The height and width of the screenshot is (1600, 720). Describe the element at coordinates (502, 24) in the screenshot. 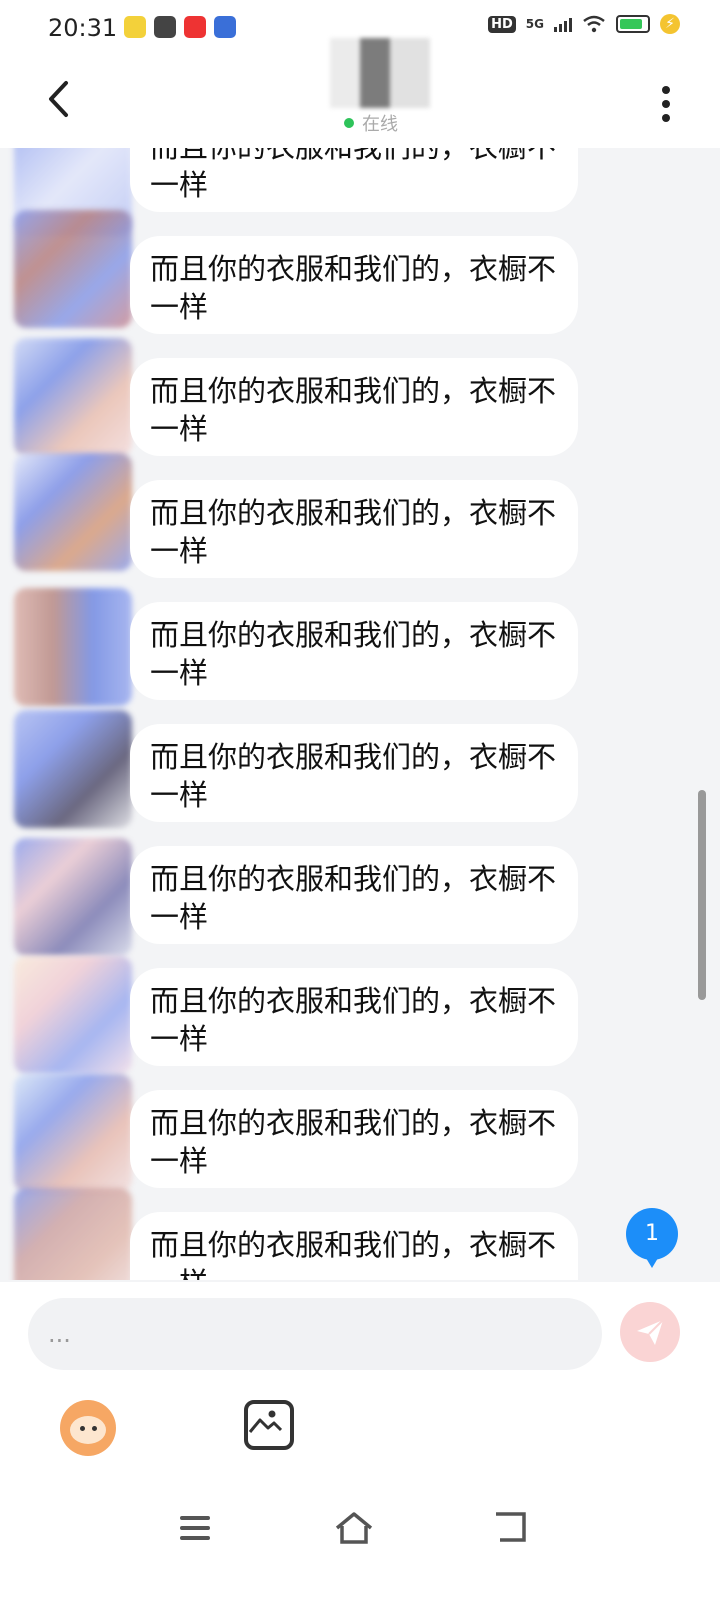

I see `hd-icon: HD` at that location.